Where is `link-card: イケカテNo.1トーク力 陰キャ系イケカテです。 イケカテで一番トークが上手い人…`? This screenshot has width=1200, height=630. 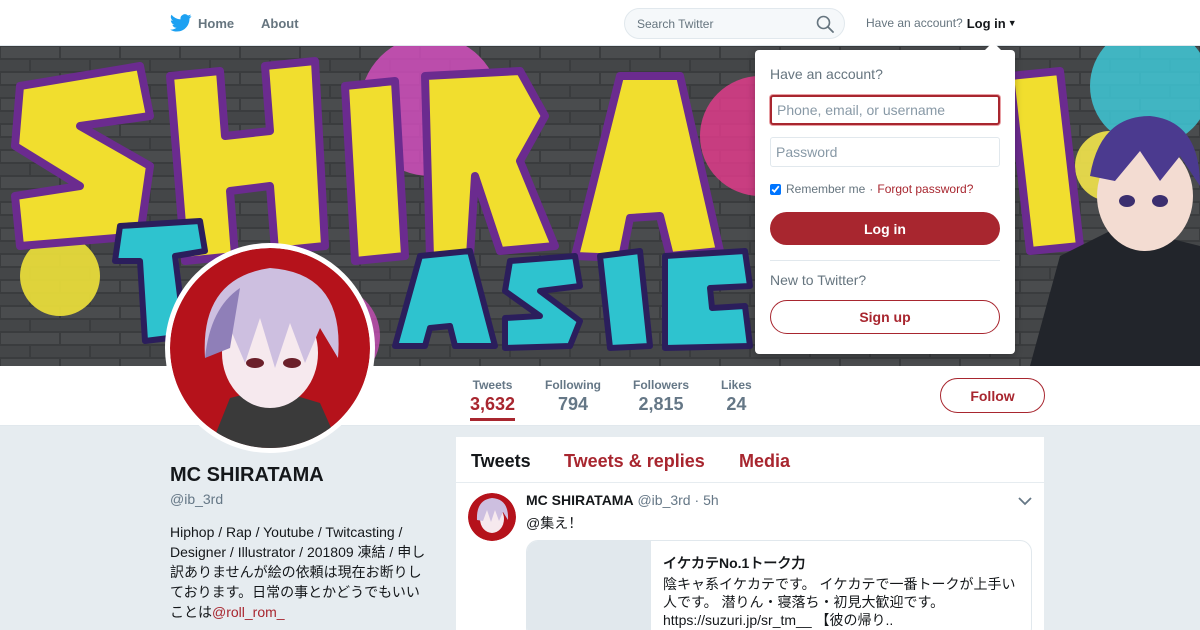 link-card: イケカテNo.1トーク力 陰キャ系イケカテです。 イケカテで一番トークが上手い人… is located at coordinates (779, 585).